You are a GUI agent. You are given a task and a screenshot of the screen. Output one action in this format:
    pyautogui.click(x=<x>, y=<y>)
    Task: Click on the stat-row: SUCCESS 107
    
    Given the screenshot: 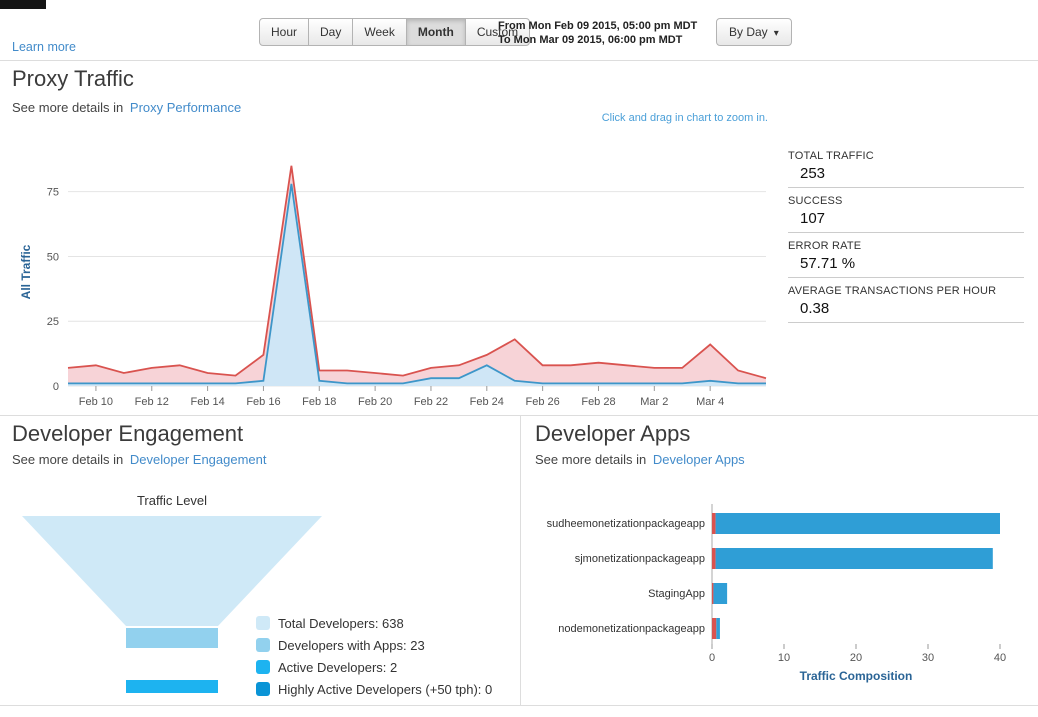 What is the action you would take?
    pyautogui.click(x=906, y=214)
    